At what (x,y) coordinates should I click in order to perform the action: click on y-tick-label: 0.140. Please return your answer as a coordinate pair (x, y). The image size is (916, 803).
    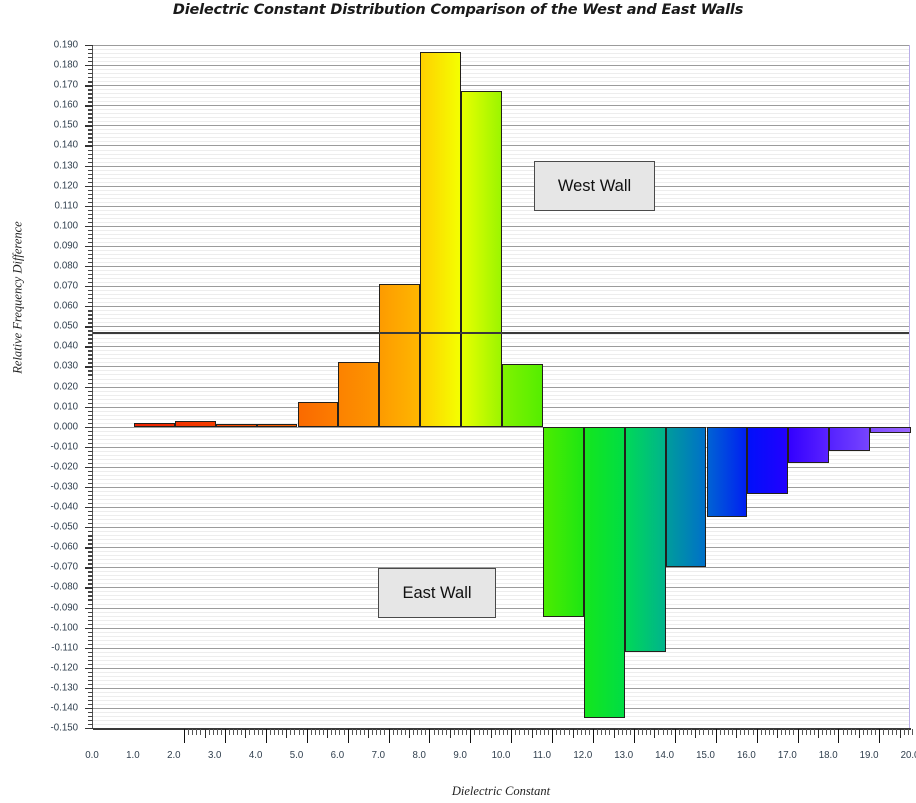
    Looking at the image, I should click on (65, 145).